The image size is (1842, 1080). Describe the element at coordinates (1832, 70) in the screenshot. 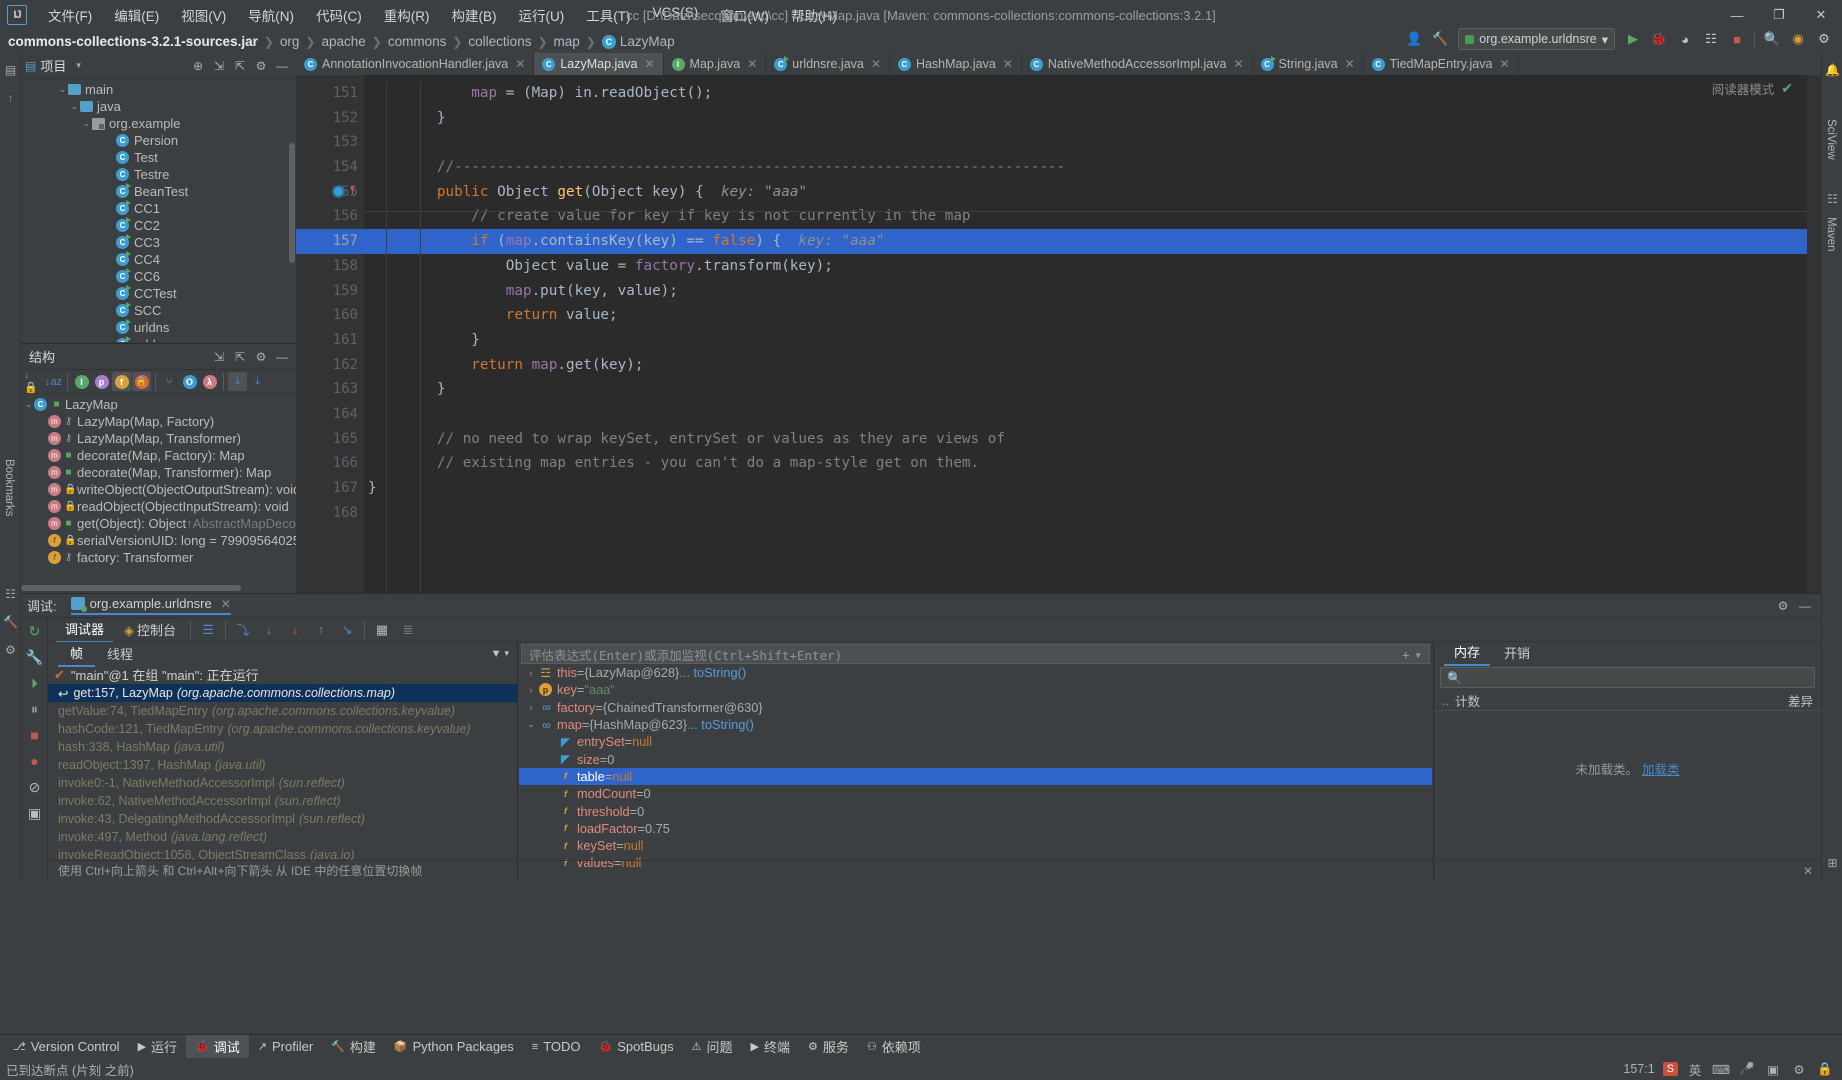

I see `notifications-rail-icon: 🔔` at that location.